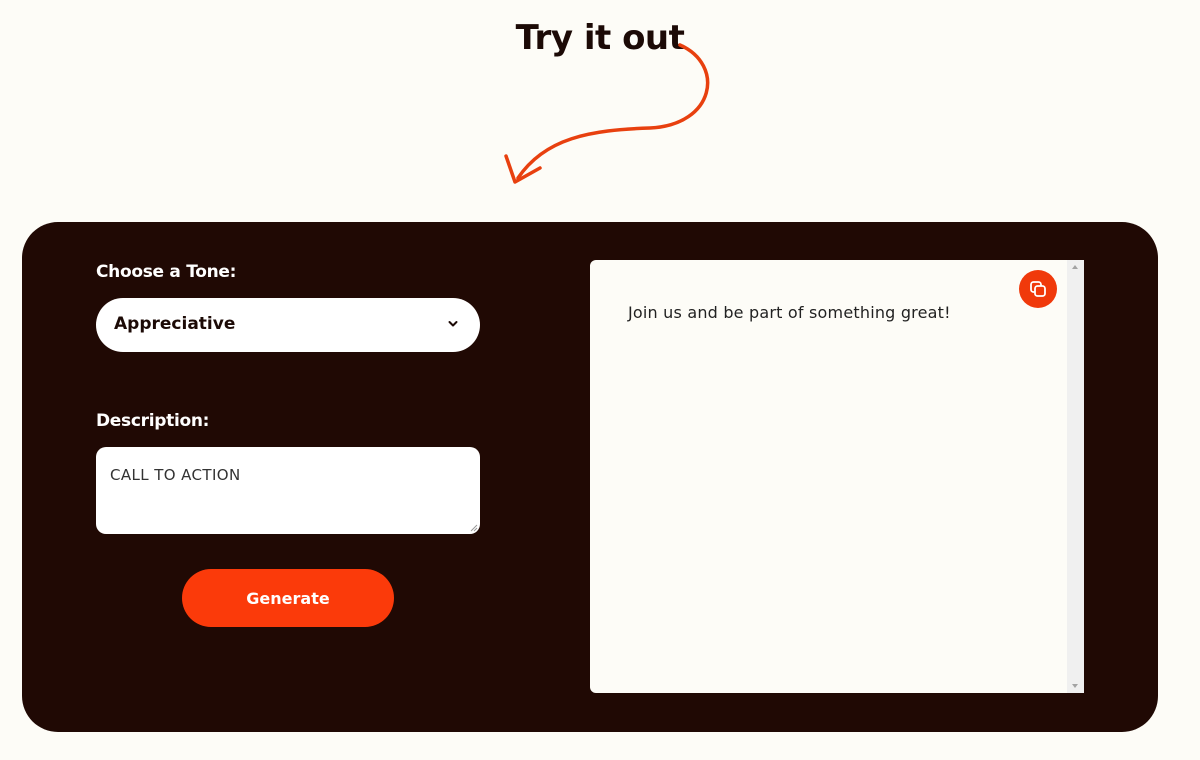  I want to click on scroll-down-arrow-icon, so click(1075, 686).